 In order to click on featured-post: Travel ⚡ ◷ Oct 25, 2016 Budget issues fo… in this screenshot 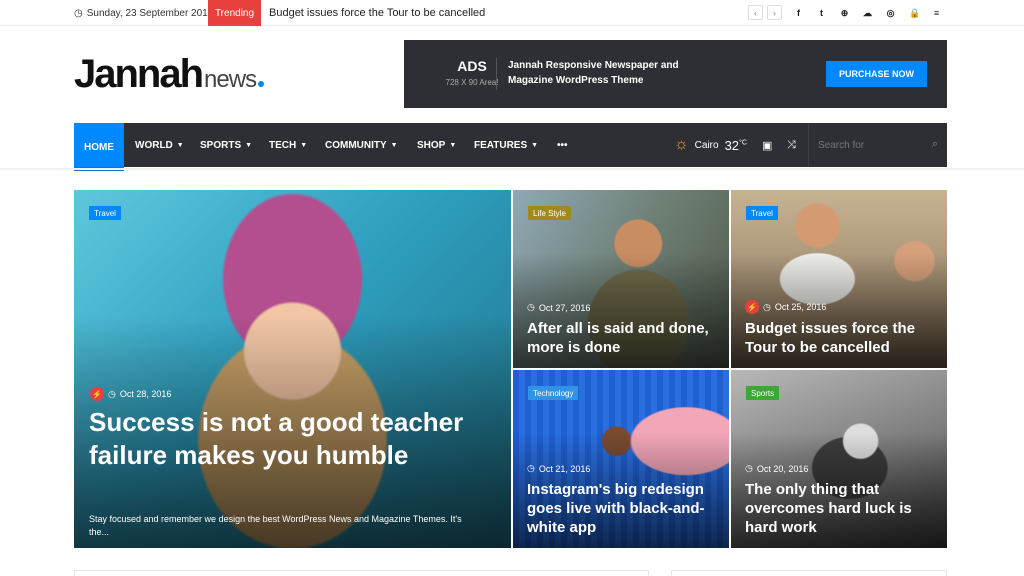, I will do `click(839, 279)`.